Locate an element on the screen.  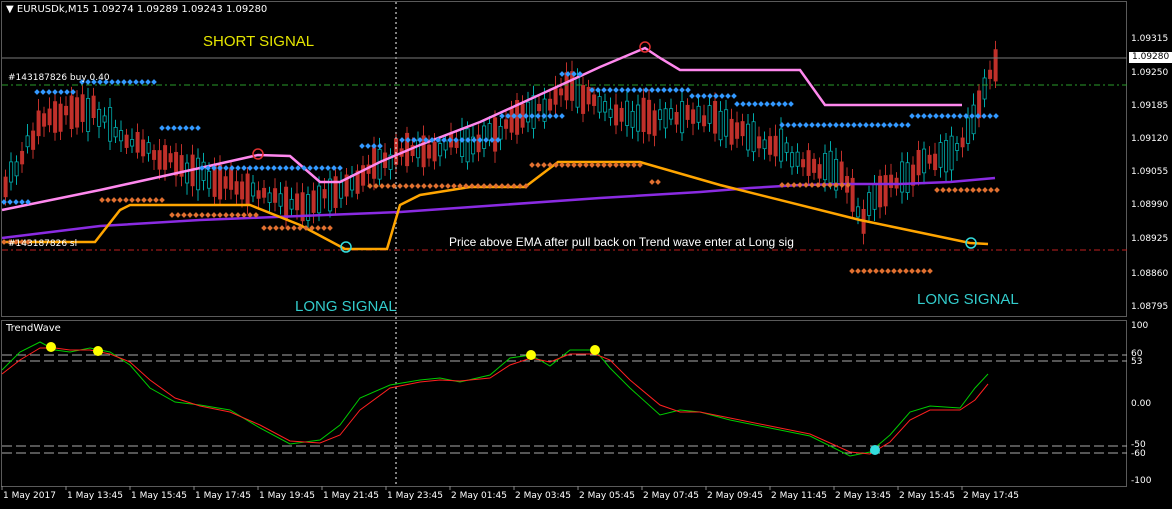
order-buy-label: #143187826 buy 0.40 is located at coordinates (59, 78).